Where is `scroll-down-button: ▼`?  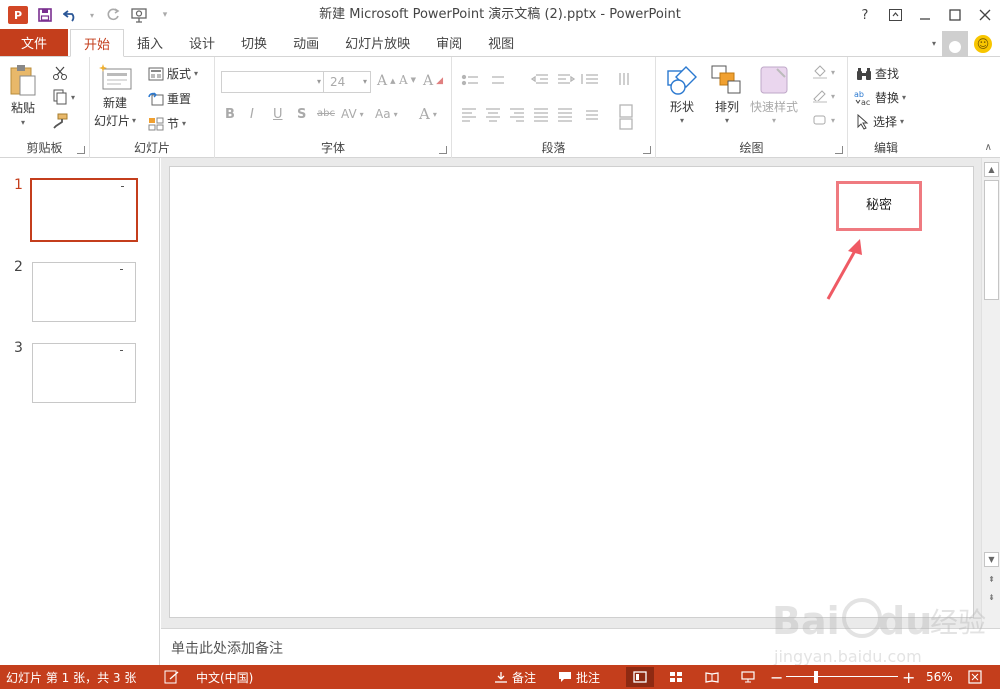 scroll-down-button: ▼ is located at coordinates (991, 559).